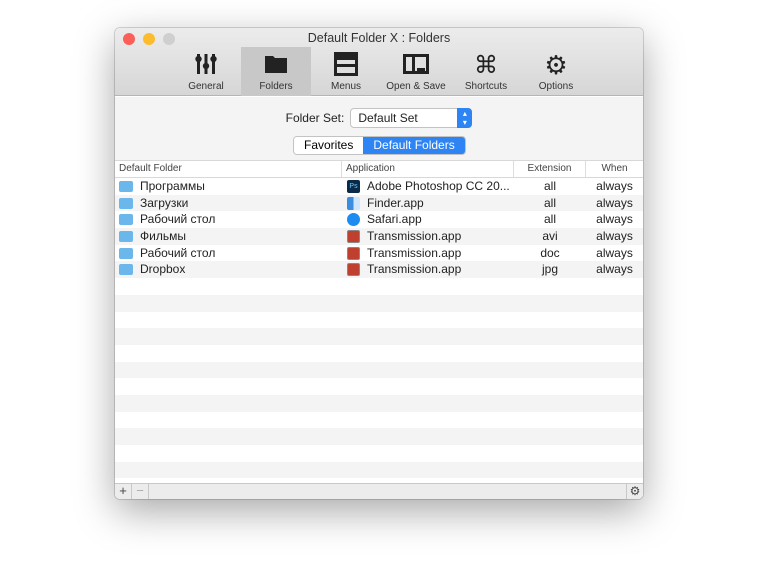 The height and width of the screenshot is (570, 760). I want to click on toolbar-label: Folders, so click(276, 86).